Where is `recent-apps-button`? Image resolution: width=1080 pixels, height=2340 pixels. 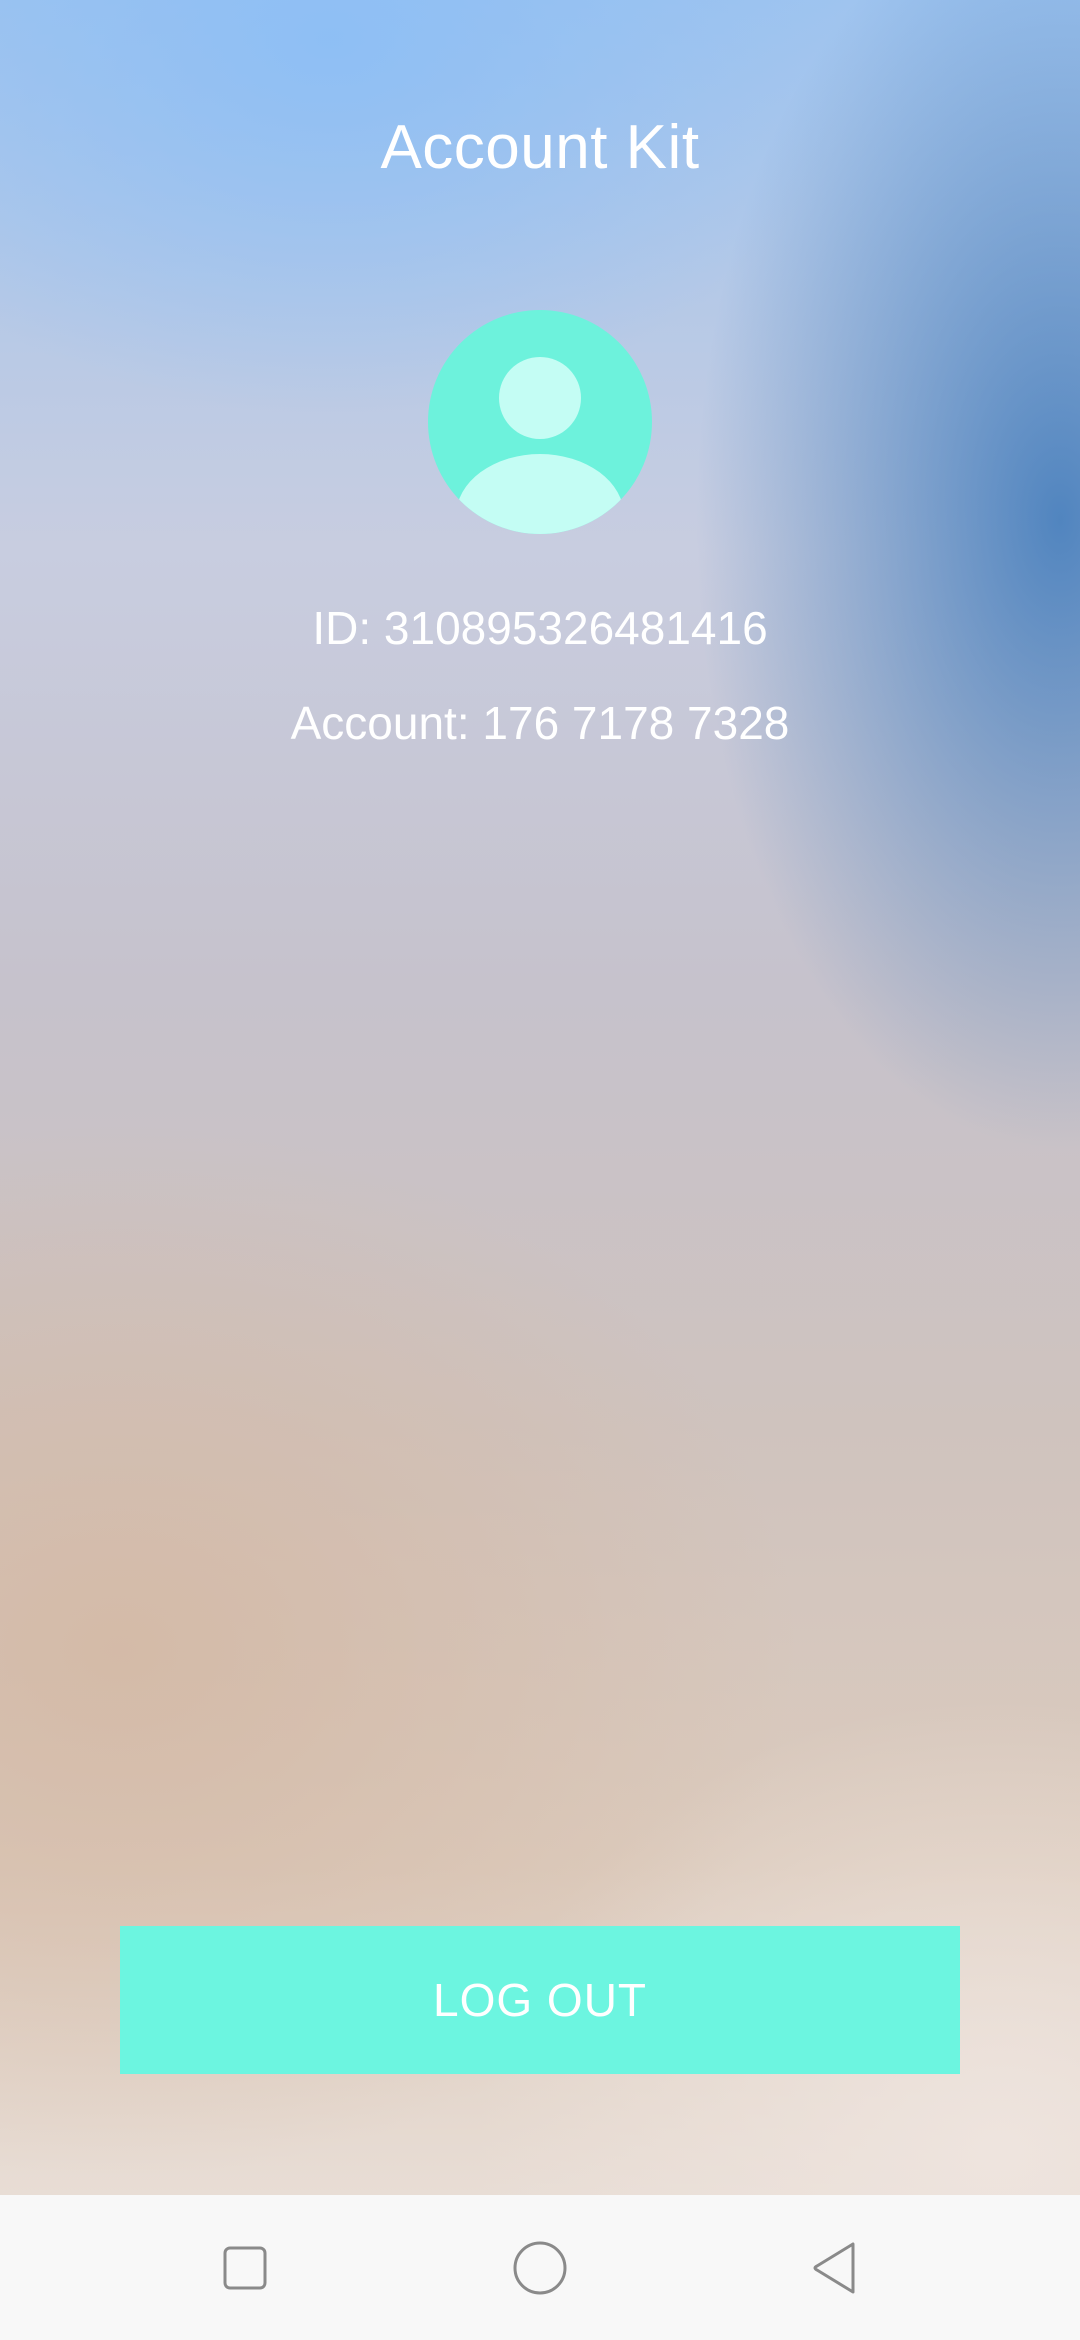
recent-apps-button is located at coordinates (245, 2267).